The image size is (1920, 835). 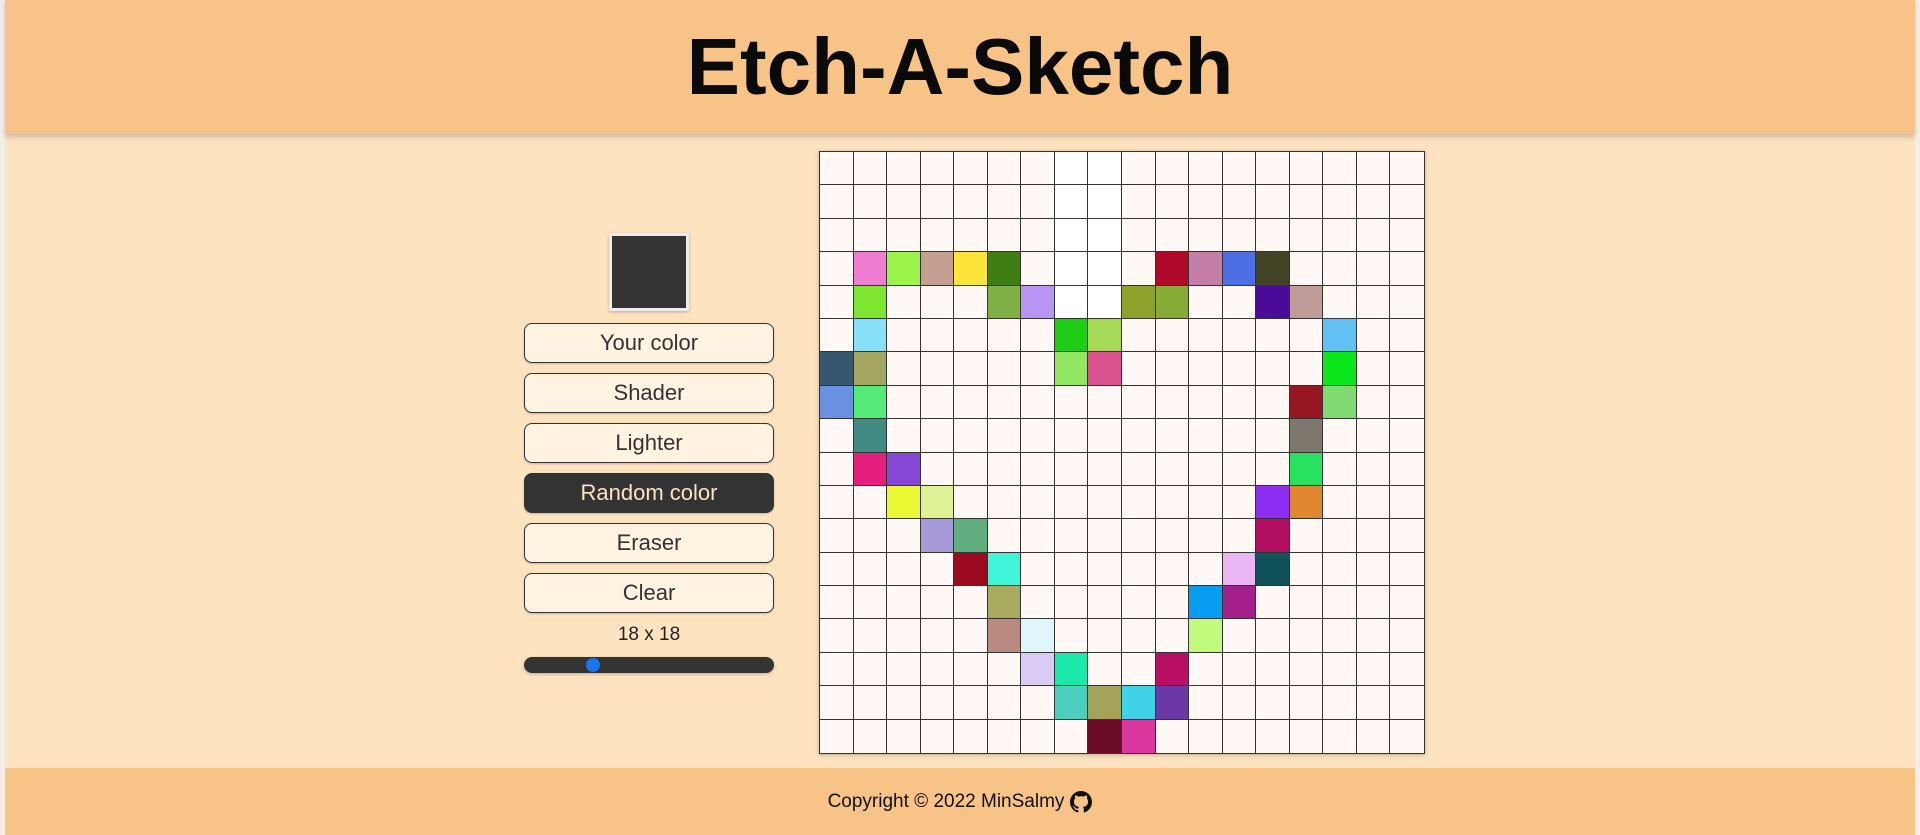 What do you see at coordinates (1081, 801) in the screenshot?
I see `github-icon` at bounding box center [1081, 801].